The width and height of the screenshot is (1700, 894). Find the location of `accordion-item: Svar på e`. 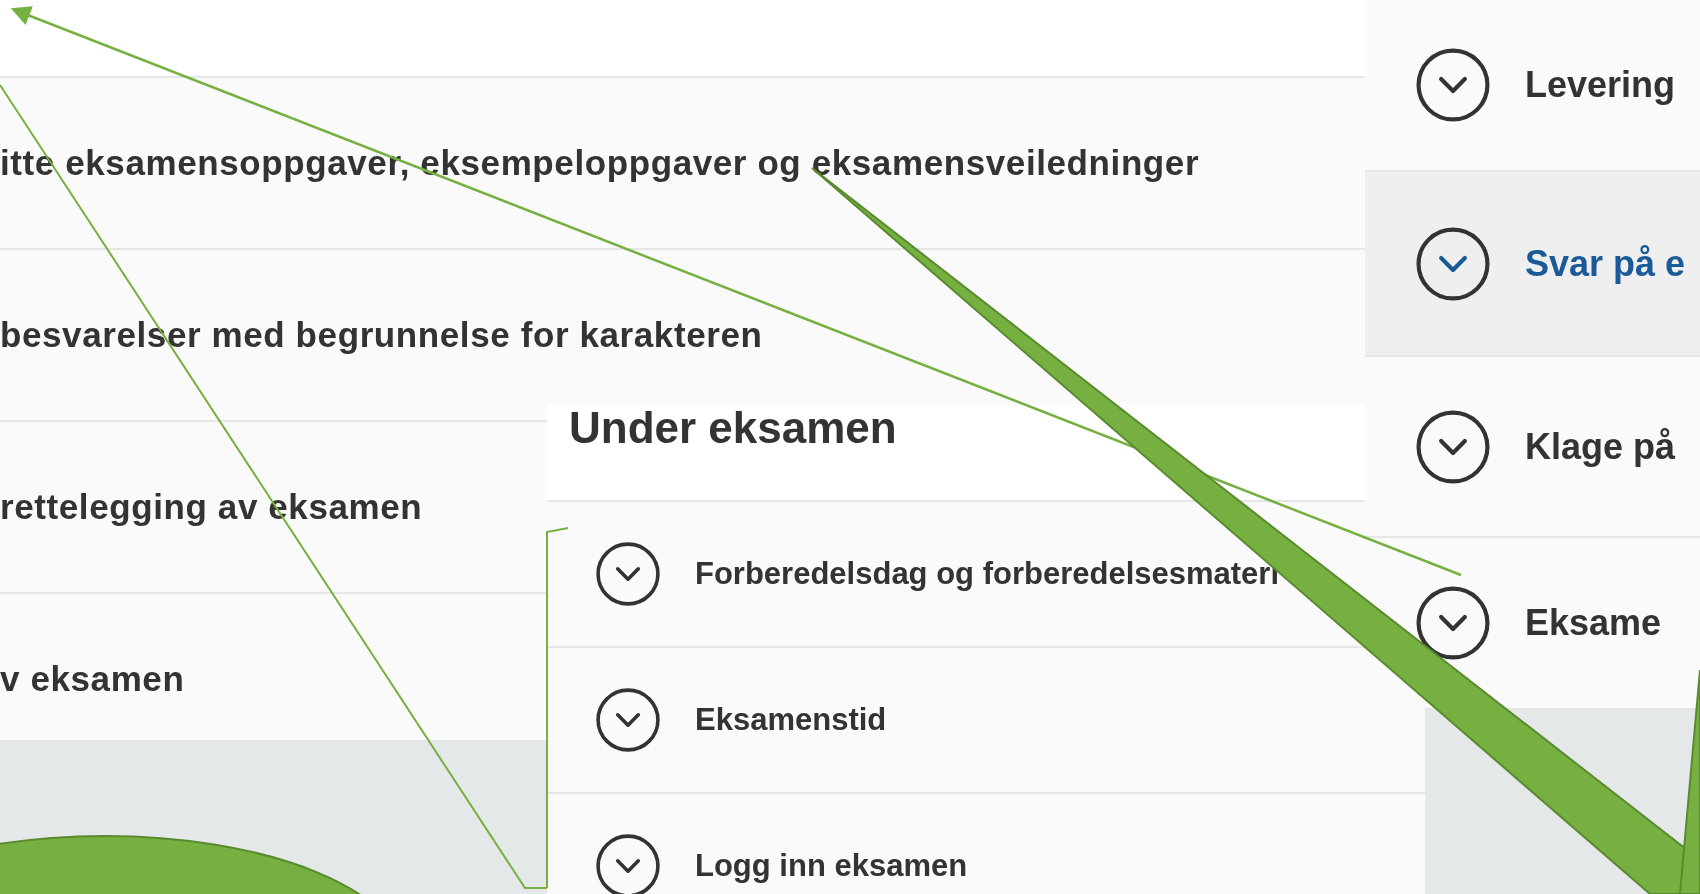

accordion-item: Svar på e is located at coordinates (1605, 263).